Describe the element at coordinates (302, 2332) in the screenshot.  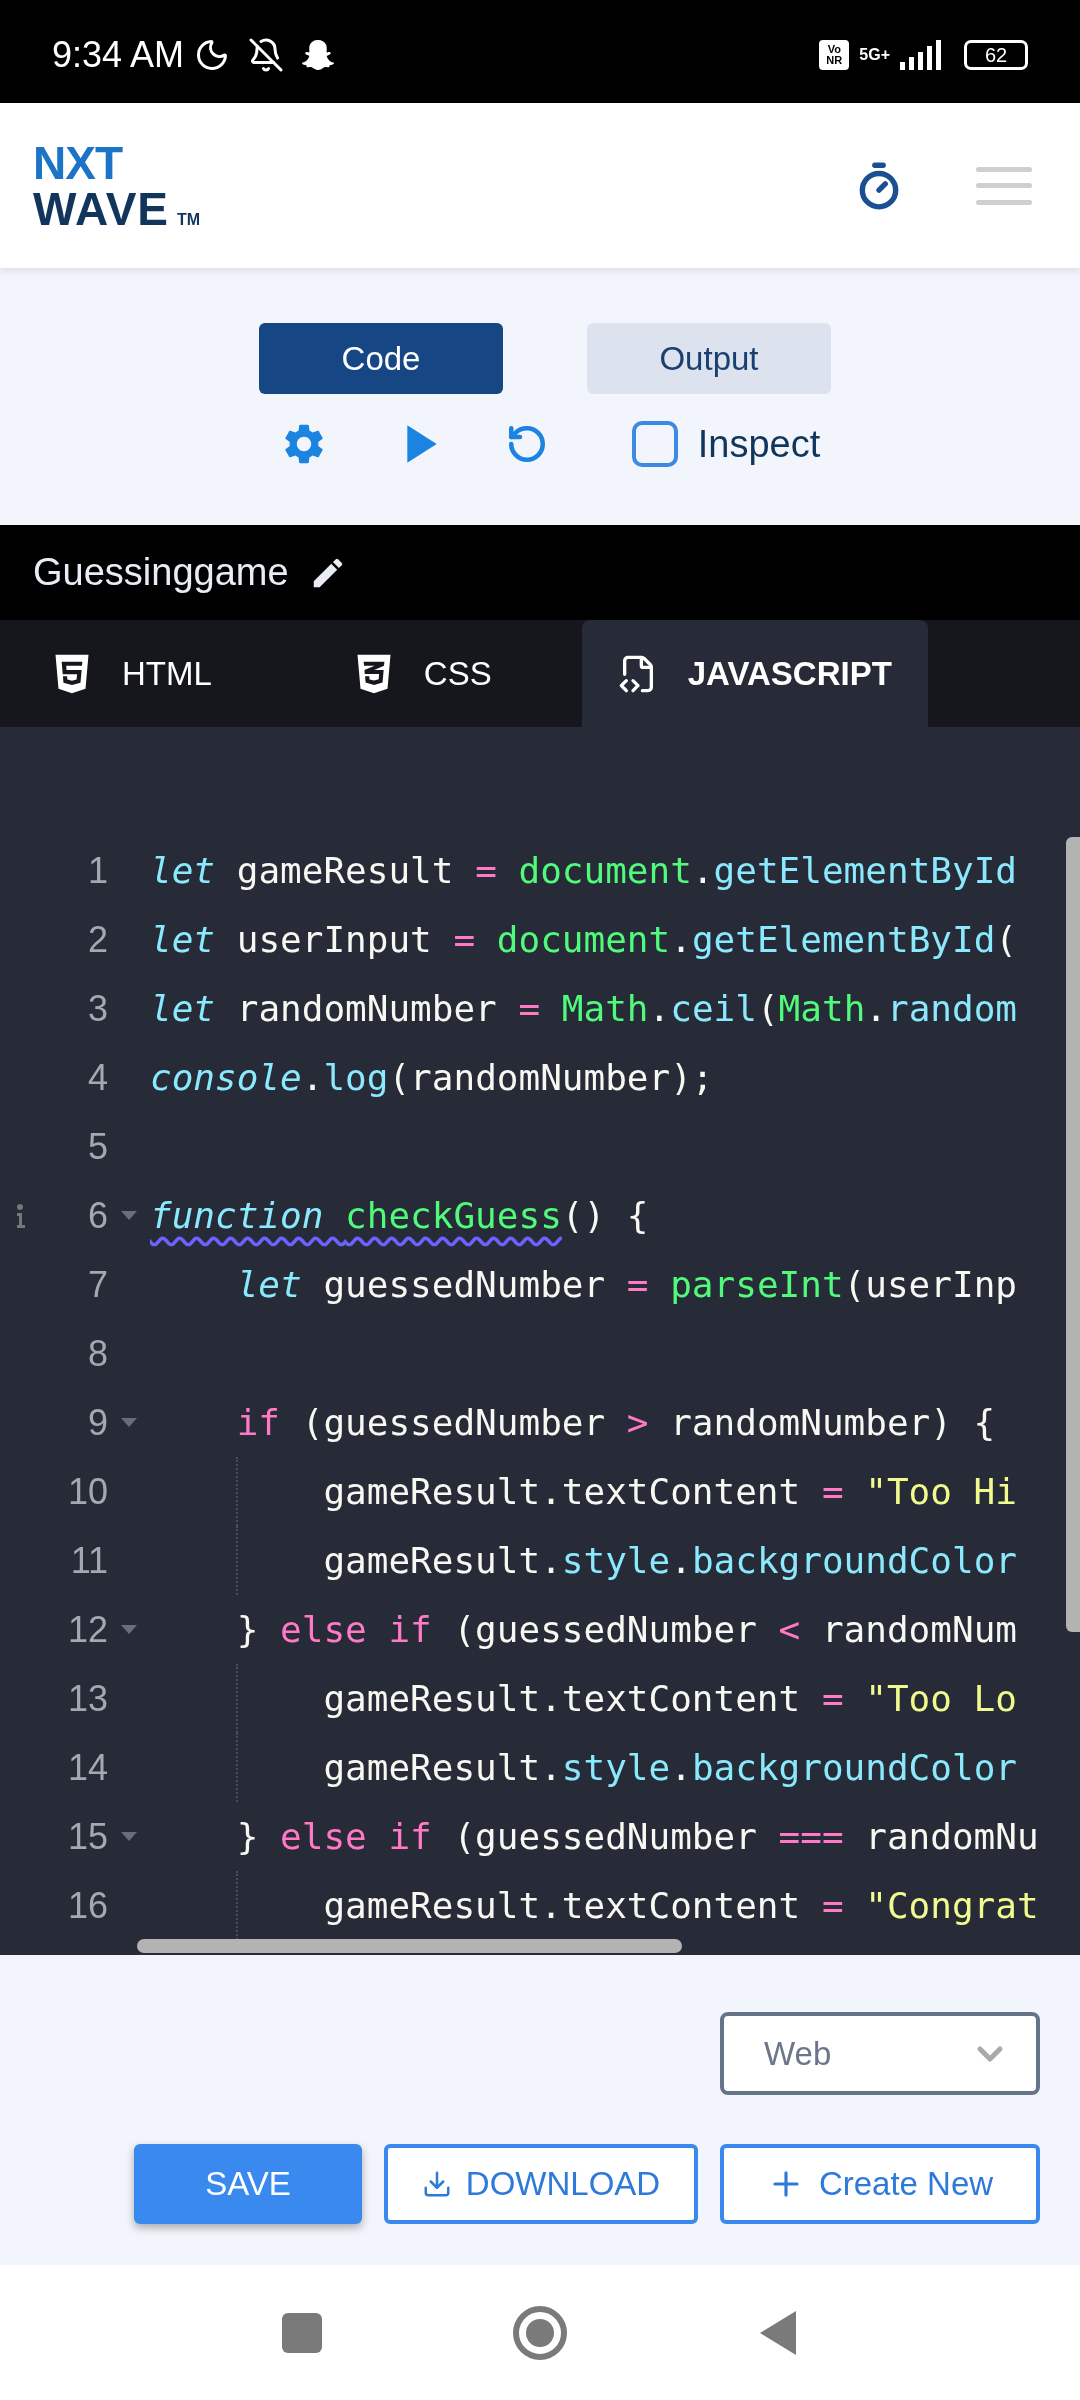
I see `recents-button` at that location.